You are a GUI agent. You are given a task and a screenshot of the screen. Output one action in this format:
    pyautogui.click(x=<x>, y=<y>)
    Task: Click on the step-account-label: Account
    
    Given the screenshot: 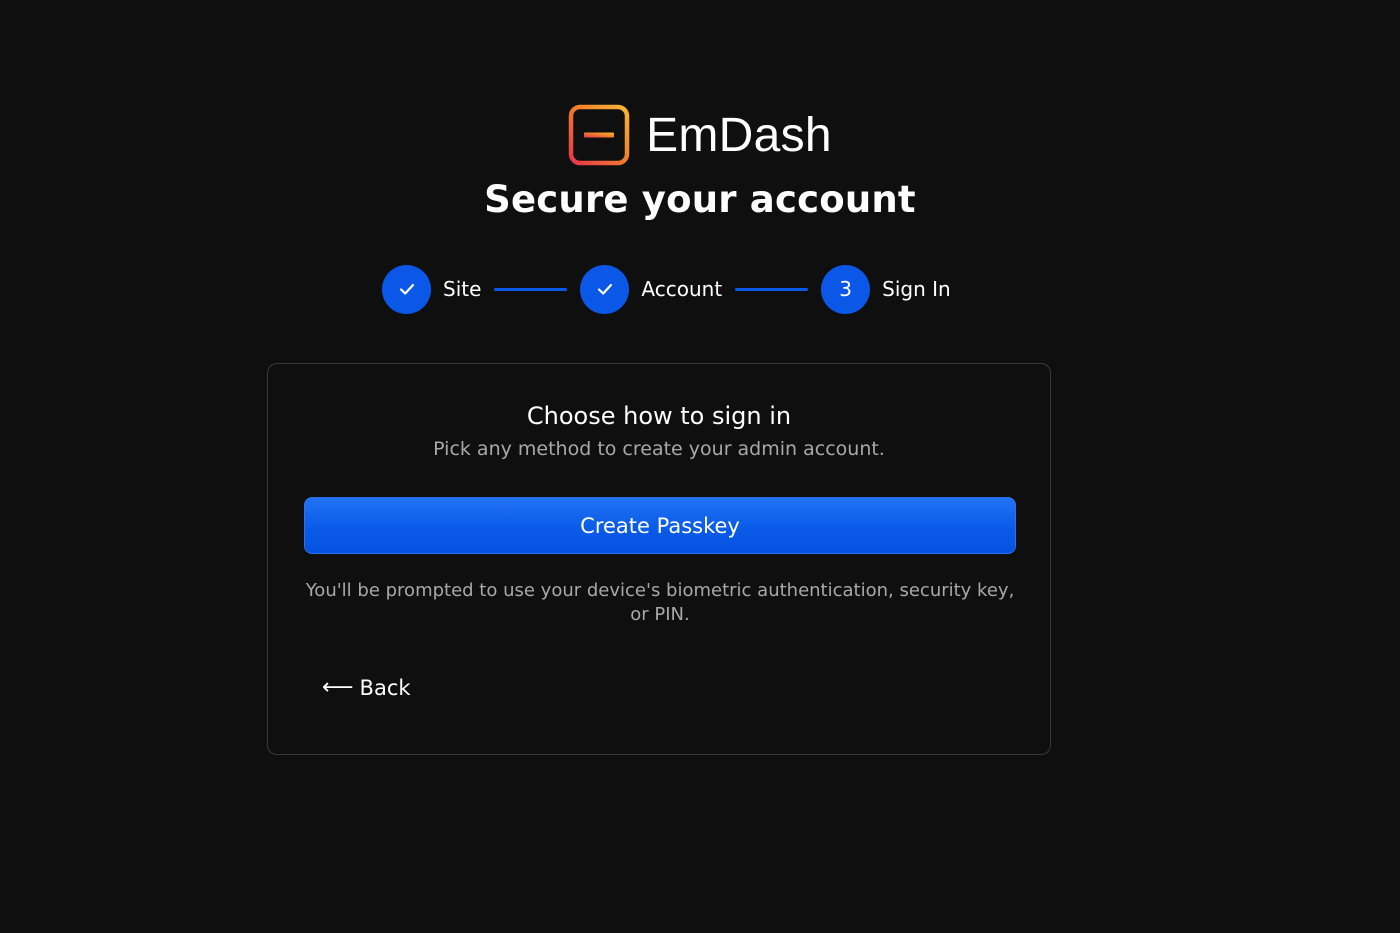 What is the action you would take?
    pyautogui.click(x=682, y=289)
    